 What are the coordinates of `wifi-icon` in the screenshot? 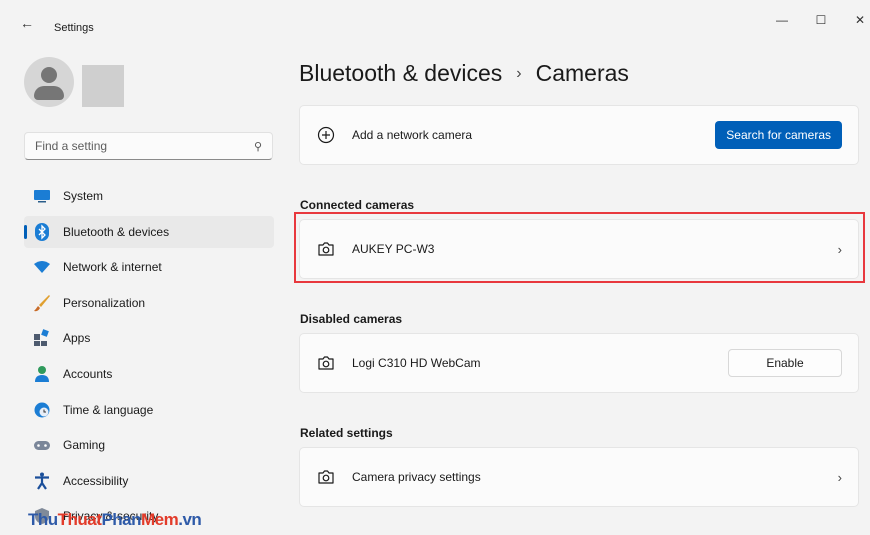 It's located at (42, 267).